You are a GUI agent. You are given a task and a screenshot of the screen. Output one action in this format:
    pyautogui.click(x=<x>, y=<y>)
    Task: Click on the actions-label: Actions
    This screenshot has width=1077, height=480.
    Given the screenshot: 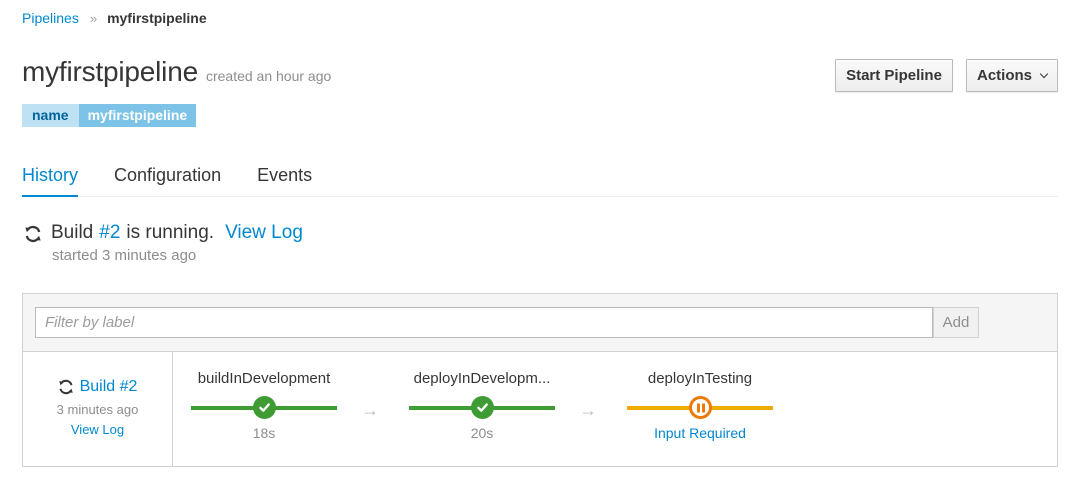 What is the action you would take?
    pyautogui.click(x=1004, y=75)
    